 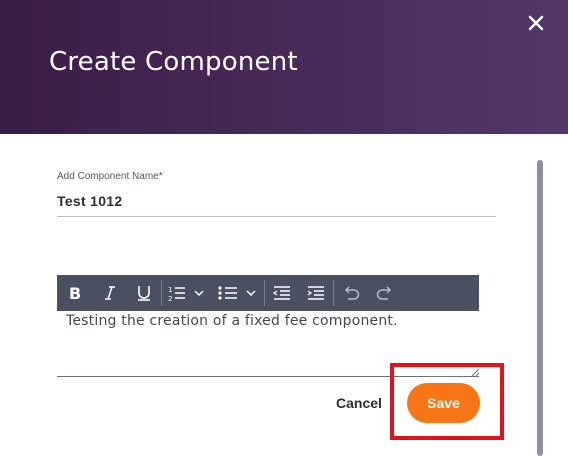 I want to click on svg-text: 1, so click(x=170, y=290).